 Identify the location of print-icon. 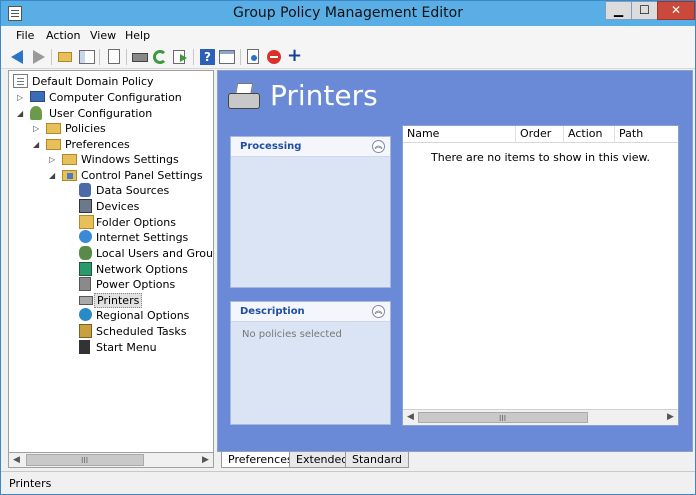
(140, 57).